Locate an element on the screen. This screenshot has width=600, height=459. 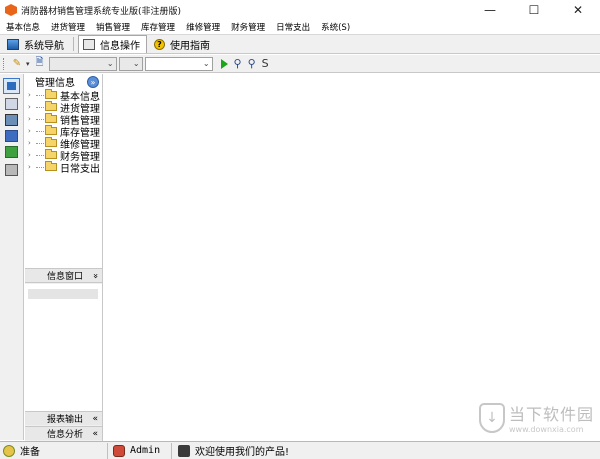
tab-divider is located at coordinates (73, 44).